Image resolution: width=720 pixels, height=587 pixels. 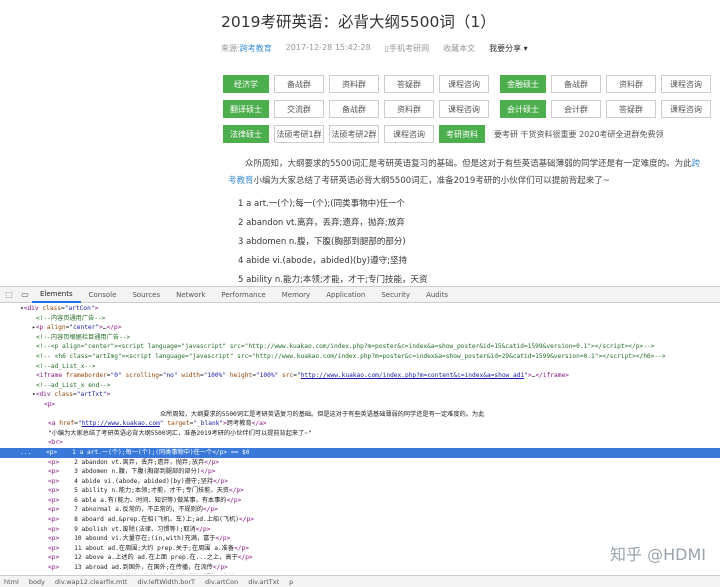 I want to click on category-badge: 考研资料, so click(x=462, y=134).